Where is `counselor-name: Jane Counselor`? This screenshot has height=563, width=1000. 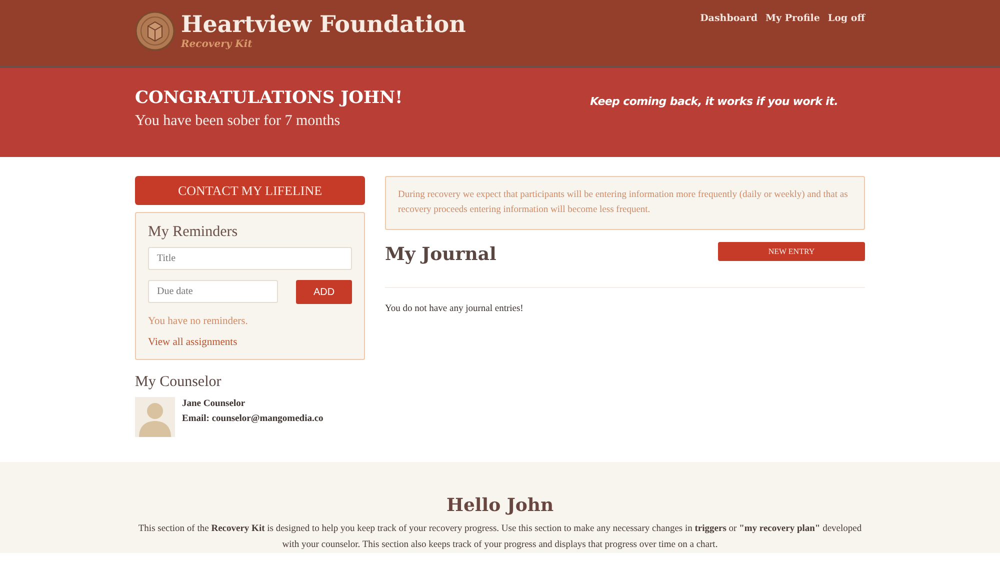 counselor-name: Jane Counselor is located at coordinates (214, 404).